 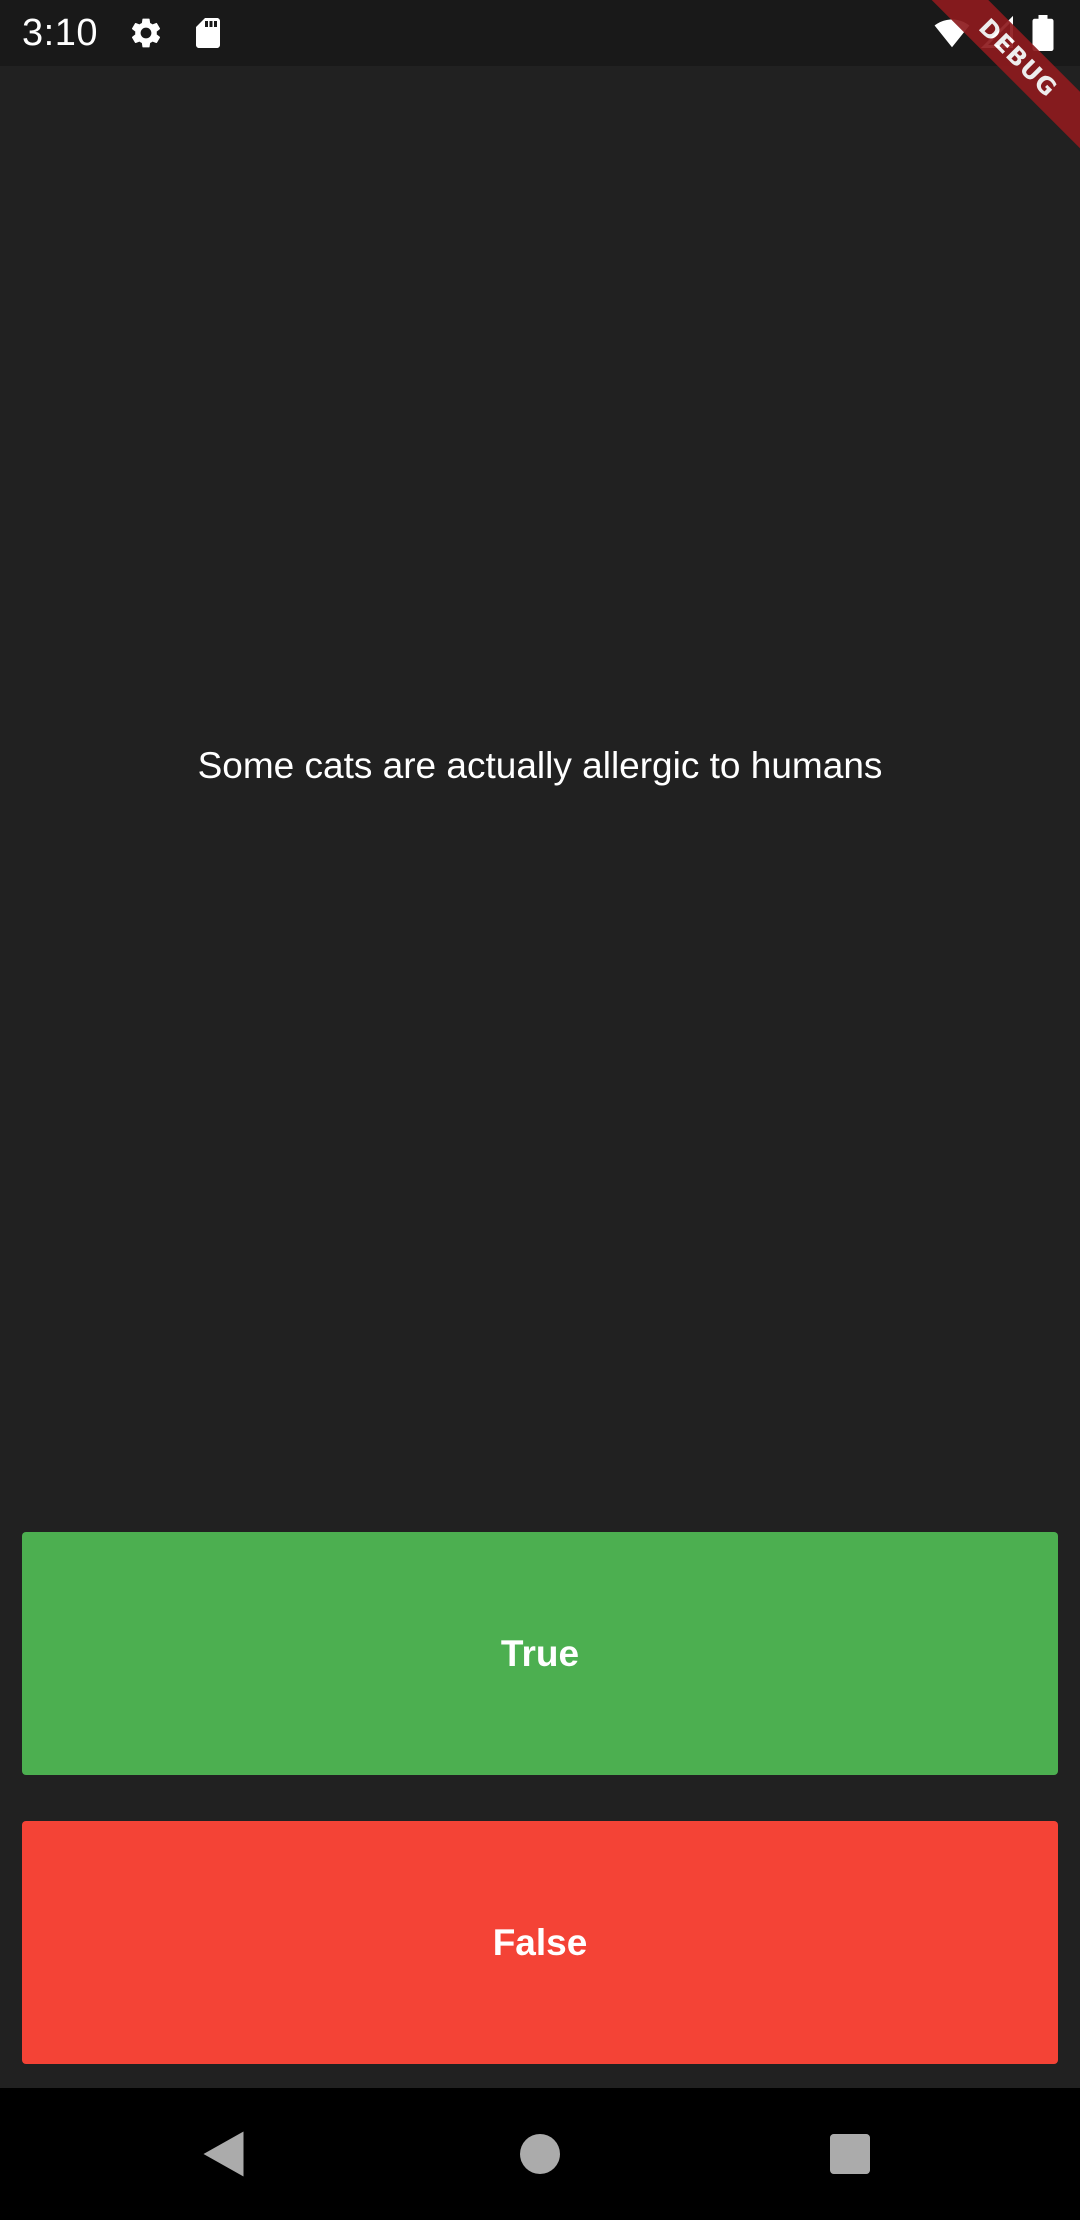 What do you see at coordinates (952, 33) in the screenshot?
I see `wifi-icon` at bounding box center [952, 33].